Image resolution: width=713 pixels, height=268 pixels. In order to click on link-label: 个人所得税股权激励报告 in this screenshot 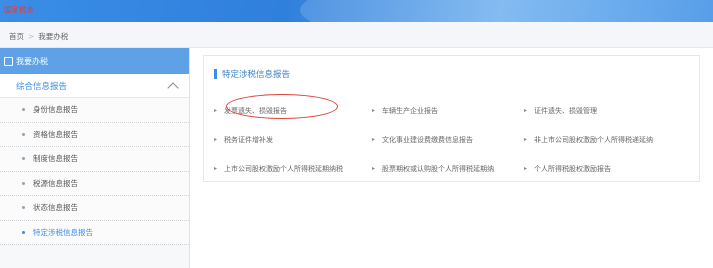, I will do `click(573, 168)`.